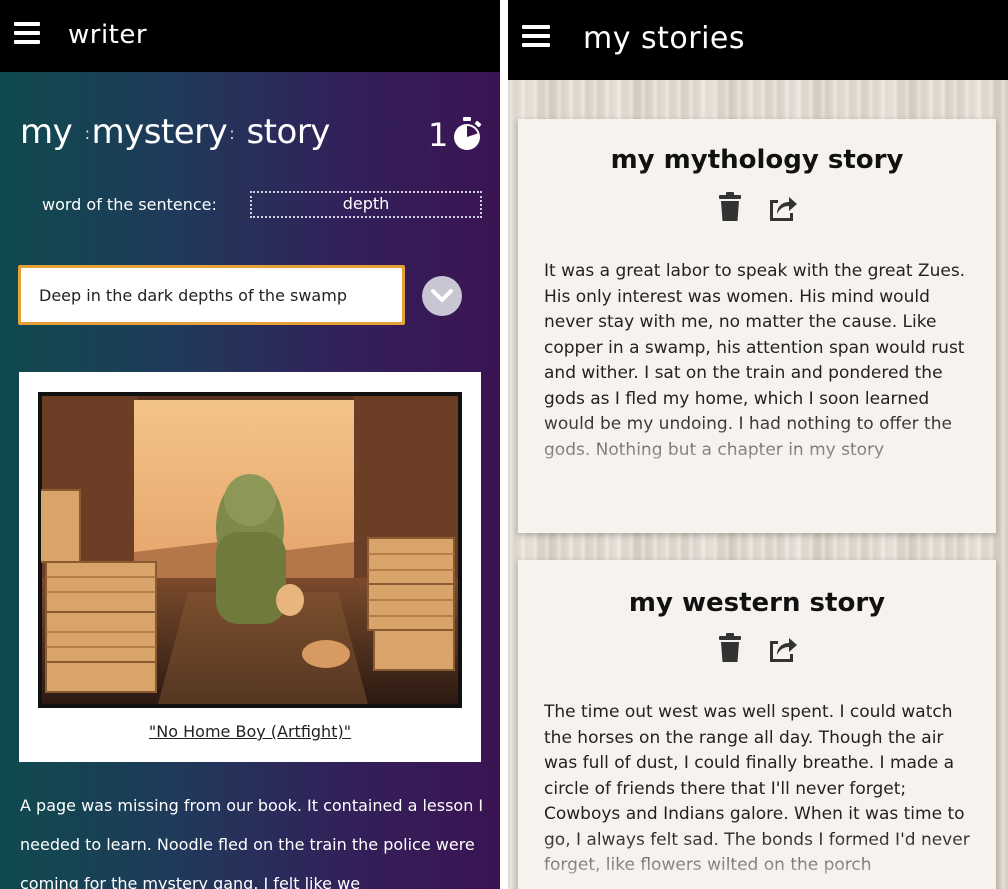  Describe the element at coordinates (211, 295) in the screenshot. I see `sentence-input` at that location.